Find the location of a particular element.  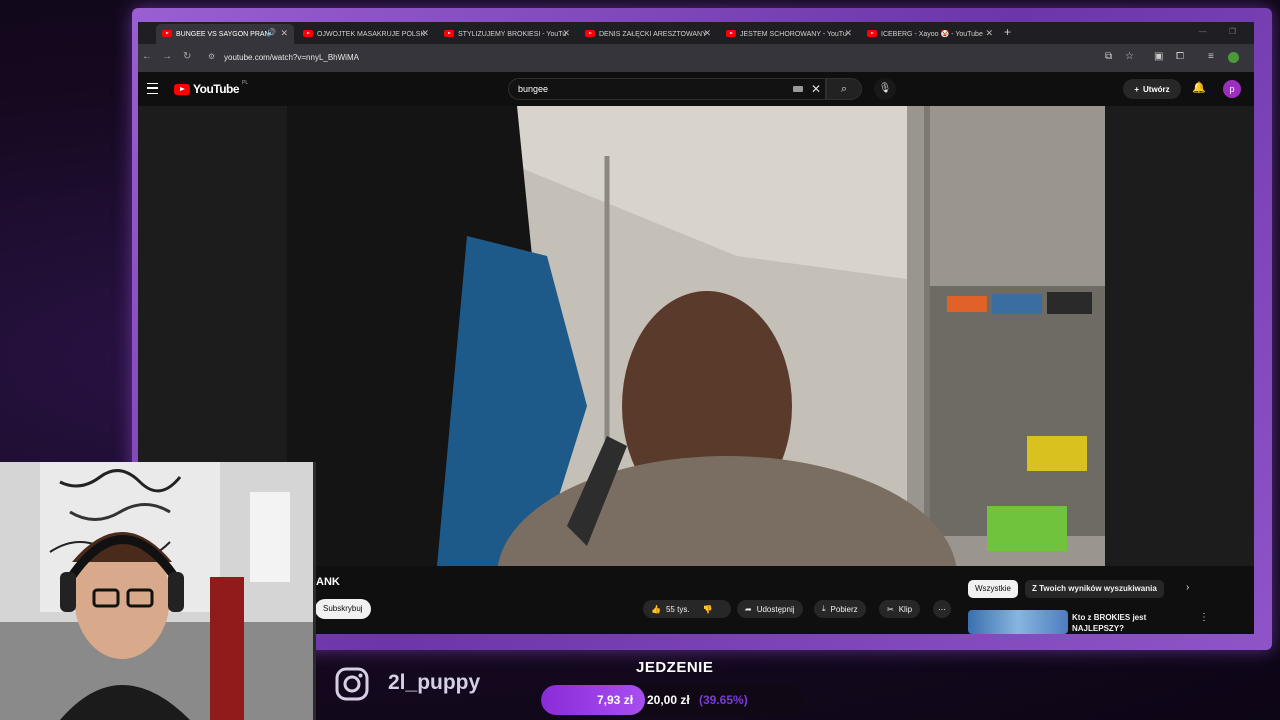

tab-iceberg: ICEBERG - Xayoo 🤡 - YouTube ✕ is located at coordinates (930, 34).